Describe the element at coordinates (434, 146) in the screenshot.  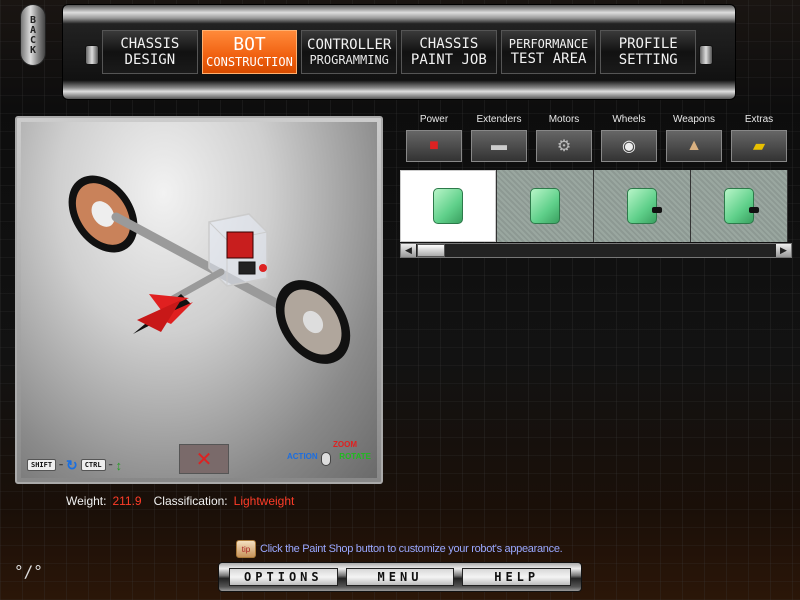
I see `battery-icon: ■` at that location.